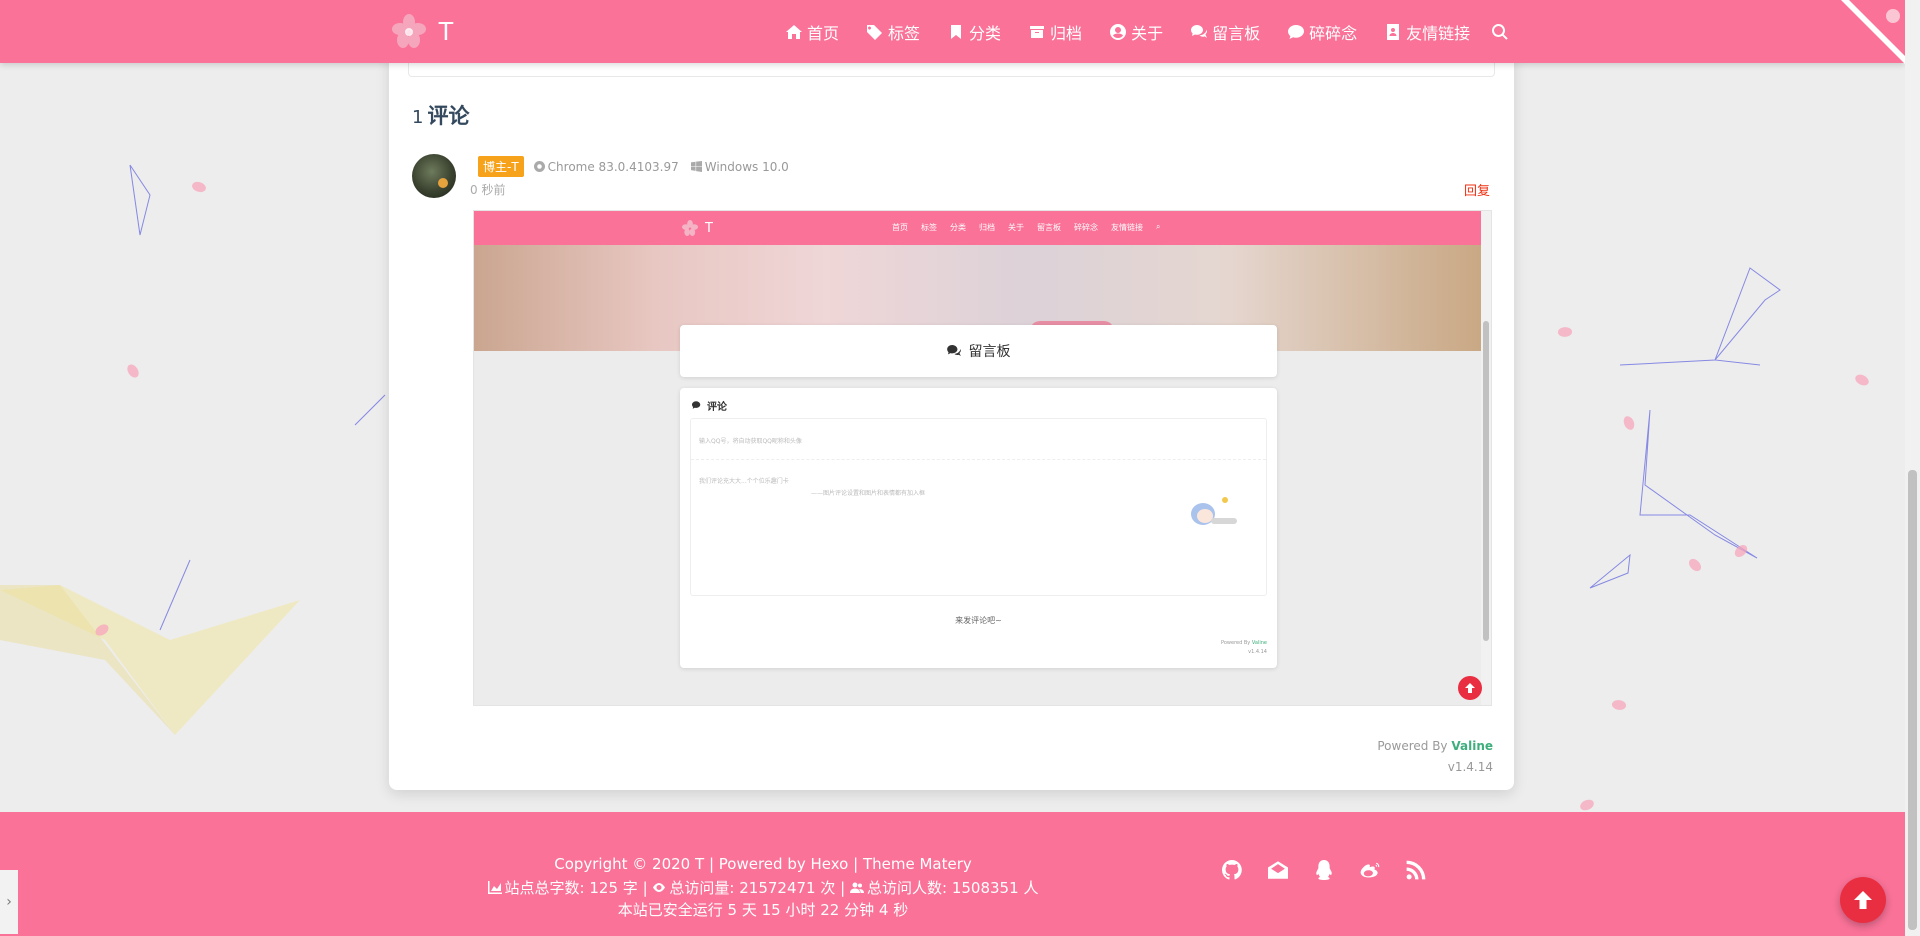 This screenshot has height=936, width=1920. I want to click on embedded-back-to-top, so click(1470, 688).